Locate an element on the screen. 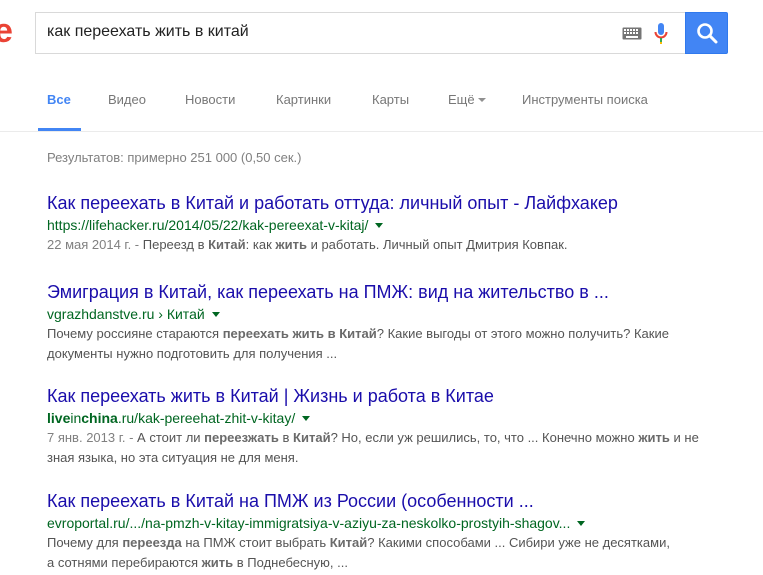 The width and height of the screenshot is (763, 575). highlighted-term: live is located at coordinates (59, 418).